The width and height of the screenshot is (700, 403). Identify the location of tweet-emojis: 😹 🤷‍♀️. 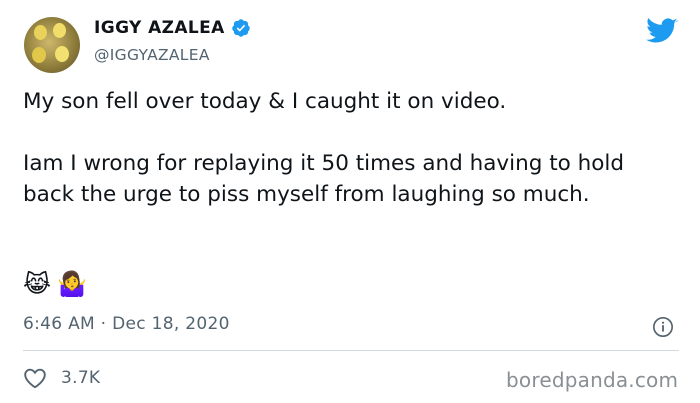
(55, 284).